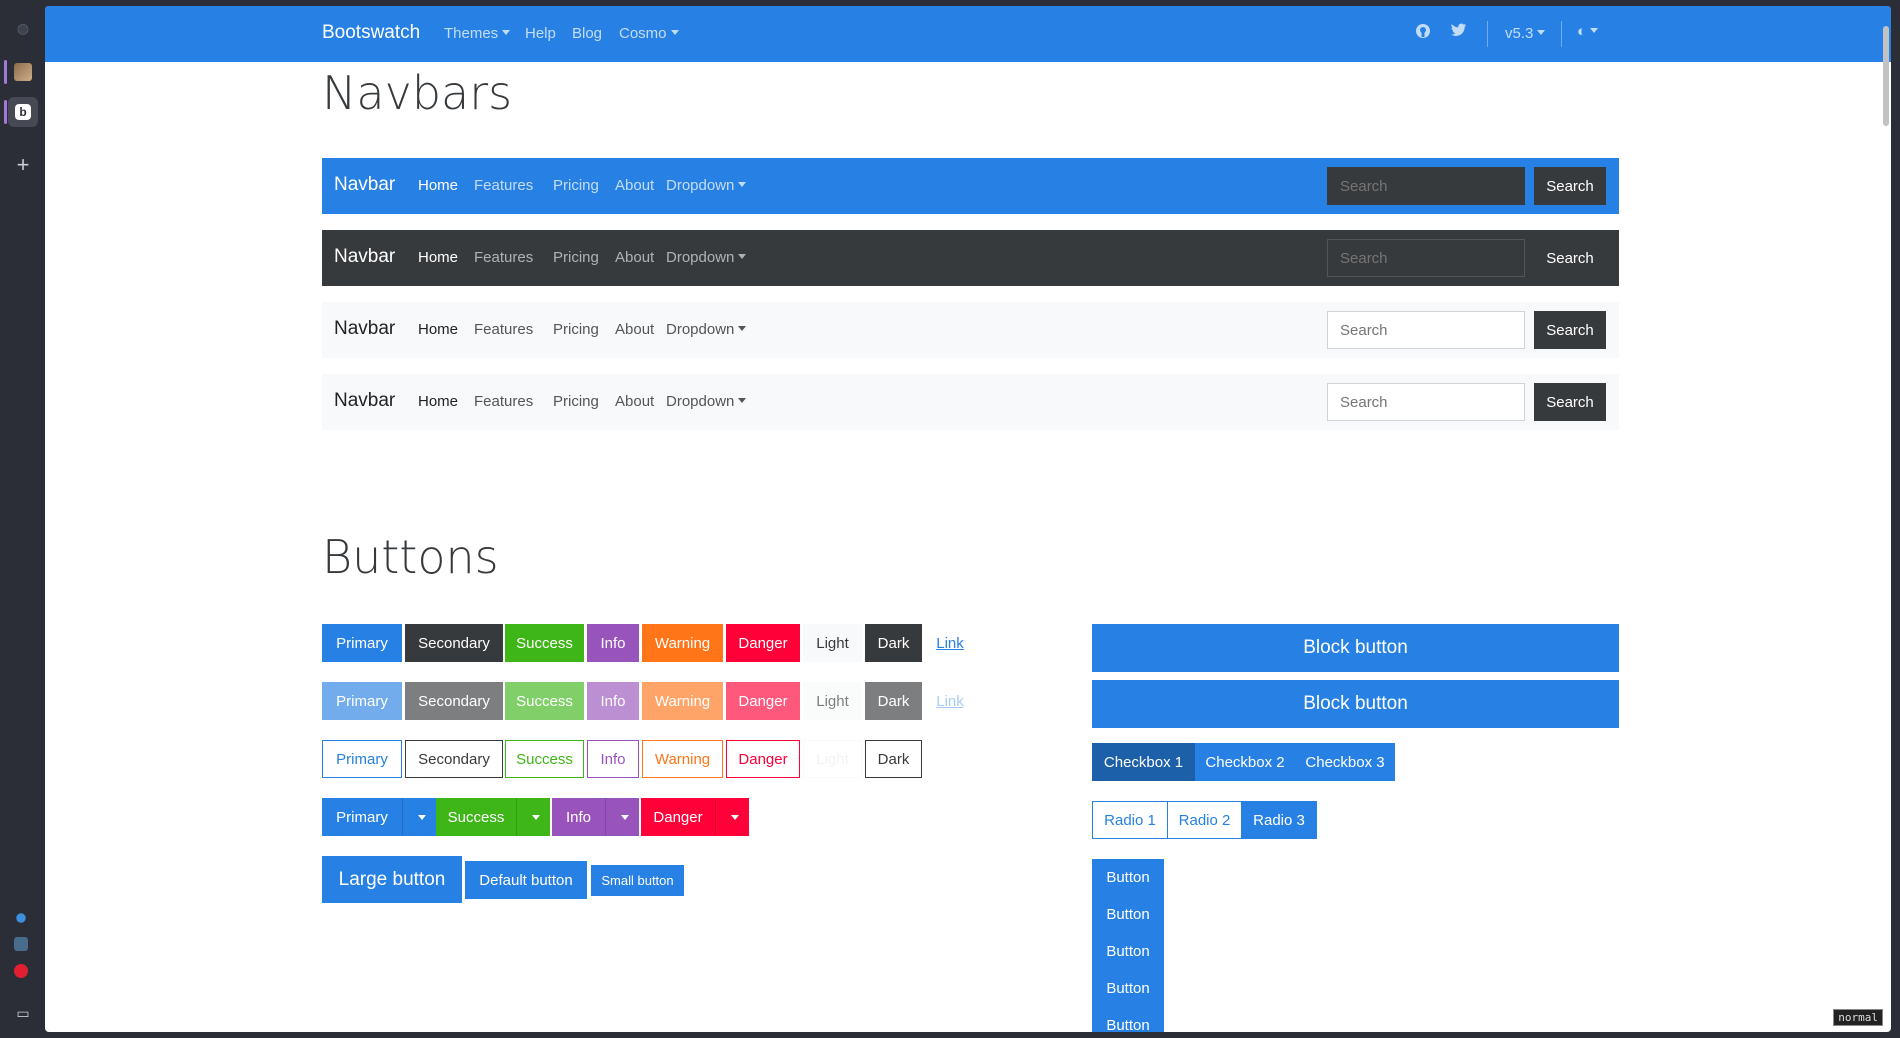 This screenshot has width=1900, height=1038. Describe the element at coordinates (1130, 820) in the screenshot. I see `radio-1: Radio 1` at that location.